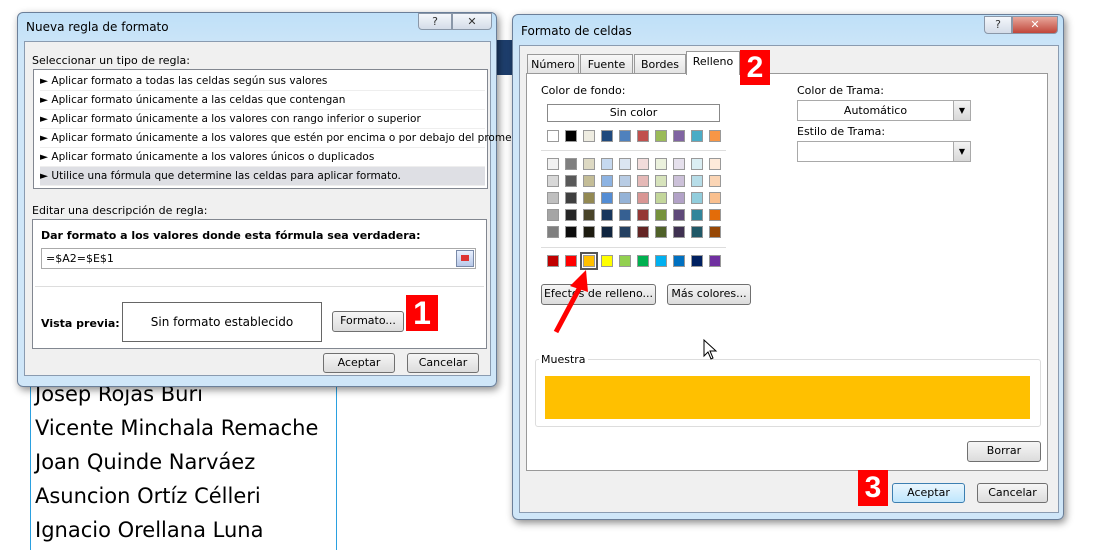  Describe the element at coordinates (570, 302) in the screenshot. I see `red-arrow-icon` at that location.